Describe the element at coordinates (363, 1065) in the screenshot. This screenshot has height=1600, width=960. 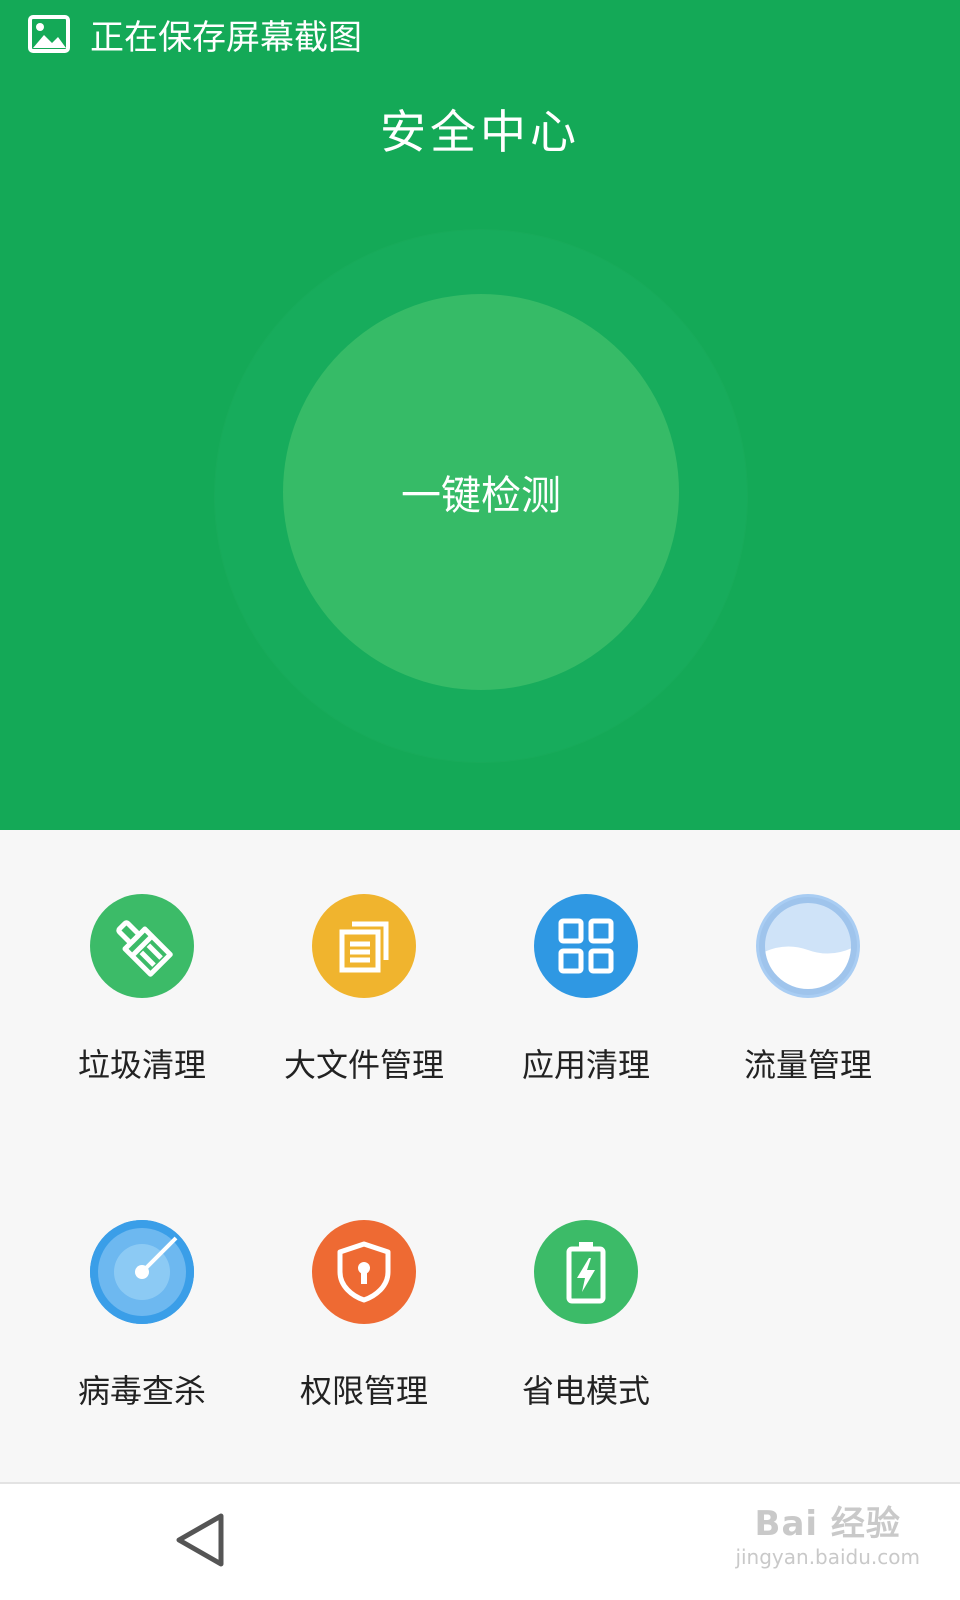
I see `tool-label: 大文件管理` at that location.